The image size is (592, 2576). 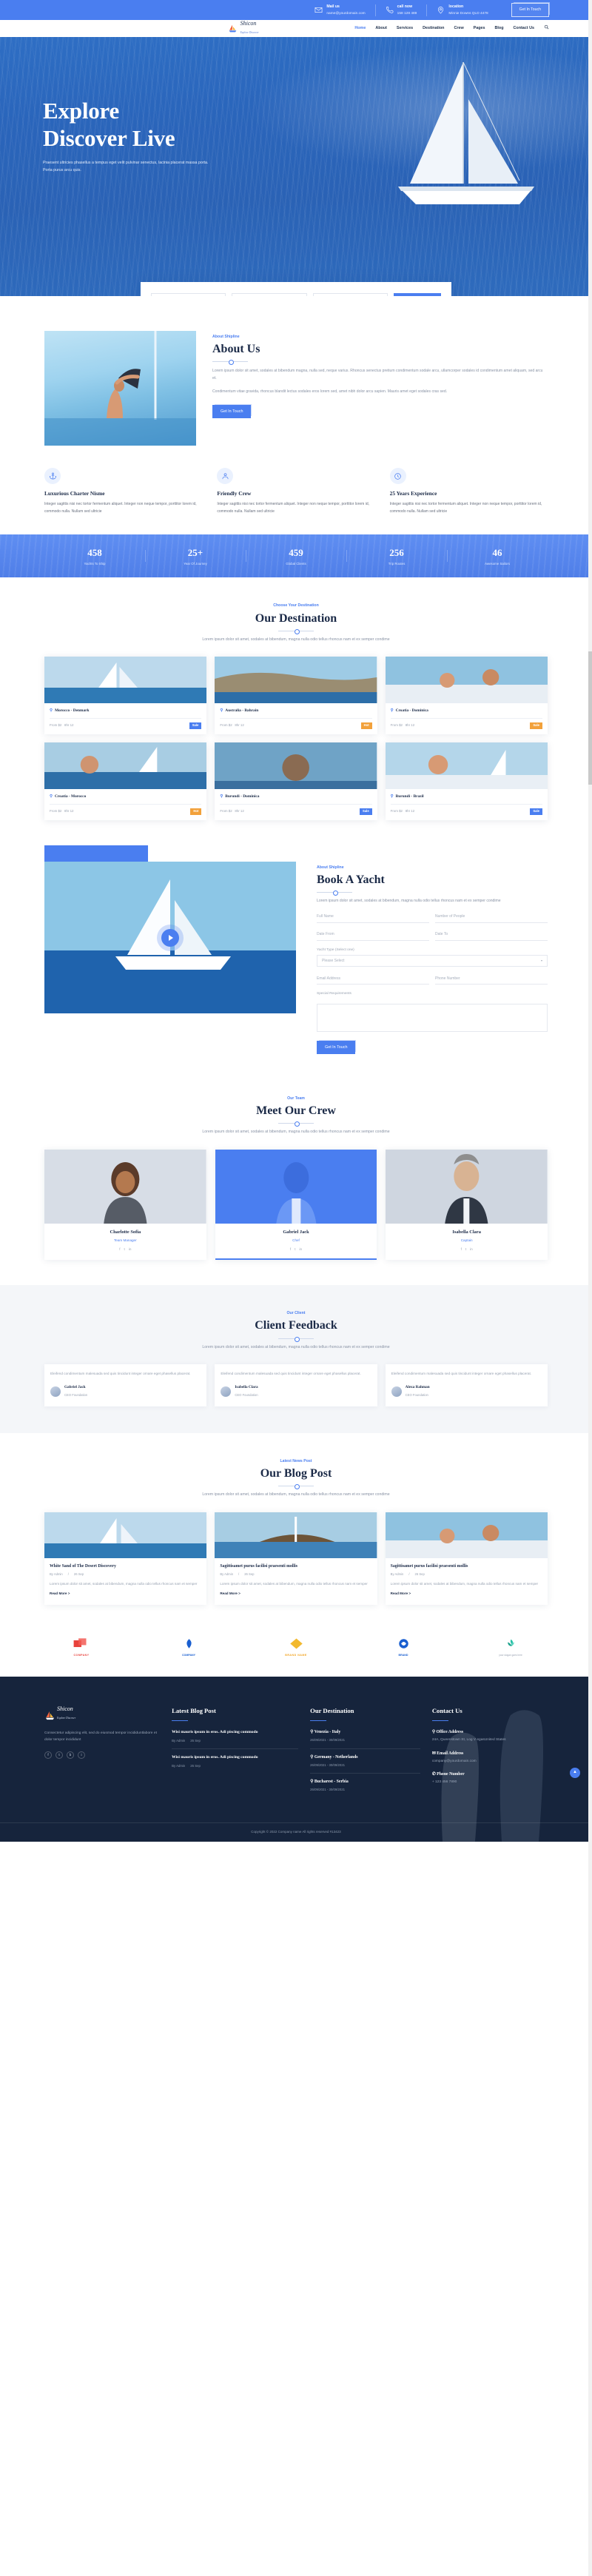 What do you see at coordinates (373, 936) in the screenshot?
I see `date-from-input: Date From` at bounding box center [373, 936].